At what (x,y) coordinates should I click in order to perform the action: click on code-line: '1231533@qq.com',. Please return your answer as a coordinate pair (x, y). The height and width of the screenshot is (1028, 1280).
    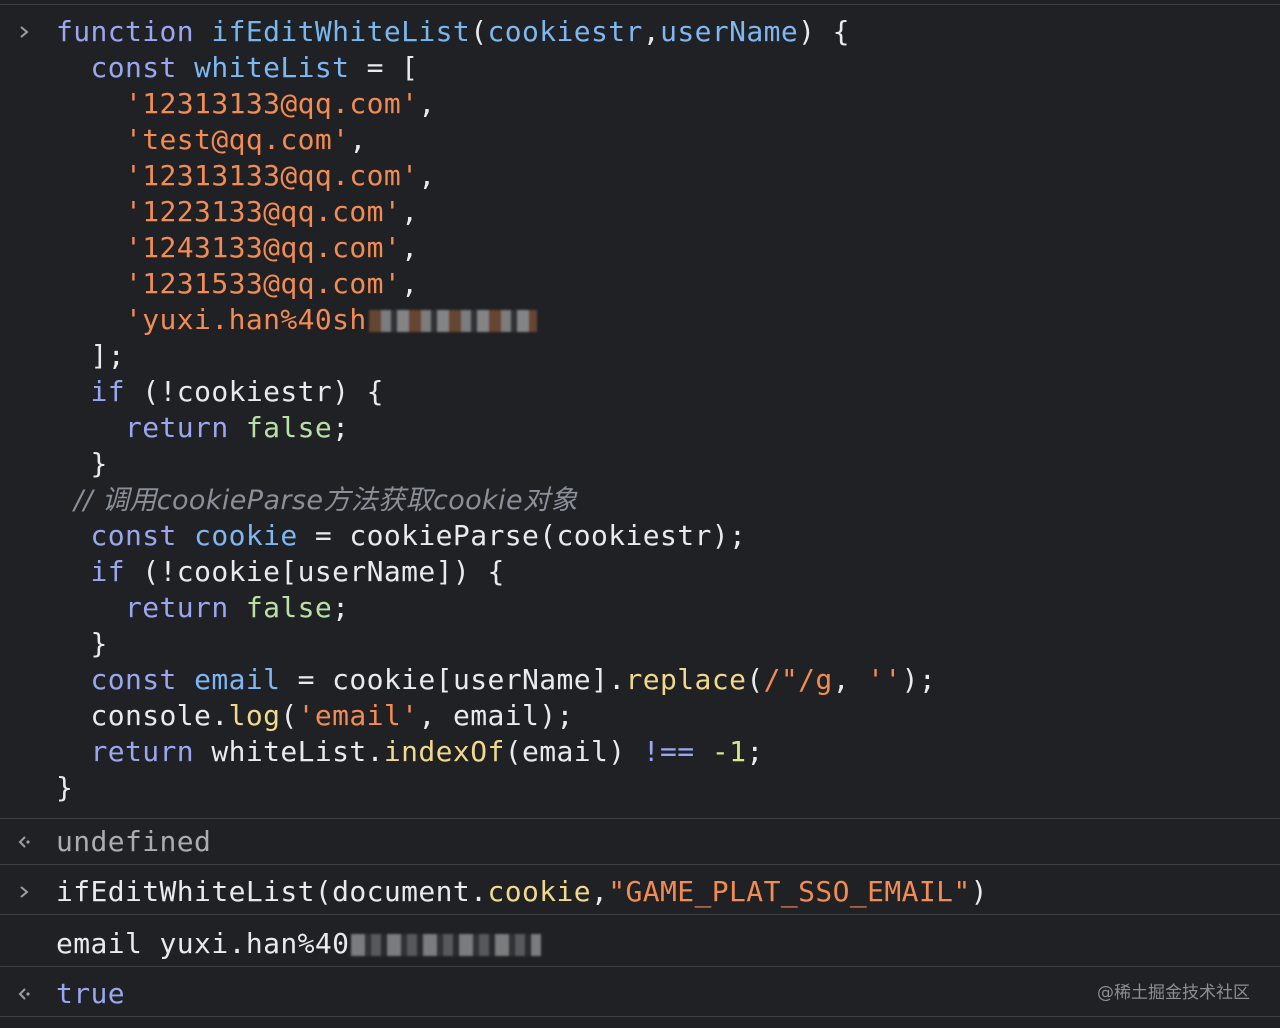
    Looking at the image, I should click on (237, 284).